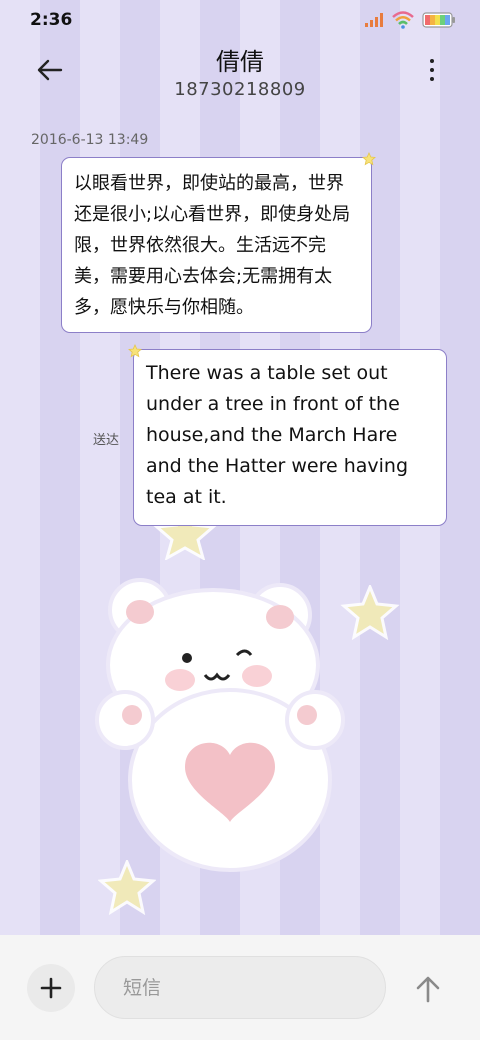 This screenshot has height=1040, width=480. I want to click on more-vertical-icon, so click(432, 61).